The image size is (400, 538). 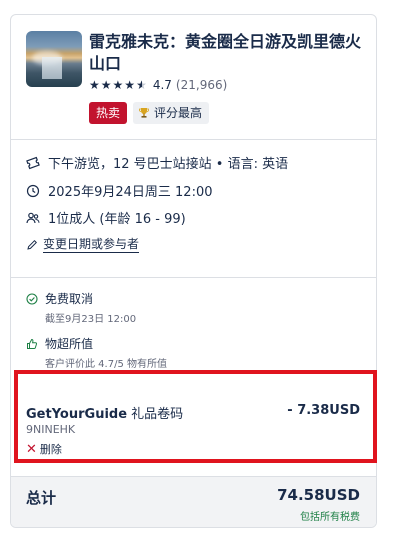 I want to click on change-date-link: 变更日期或参与者, so click(x=83, y=245).